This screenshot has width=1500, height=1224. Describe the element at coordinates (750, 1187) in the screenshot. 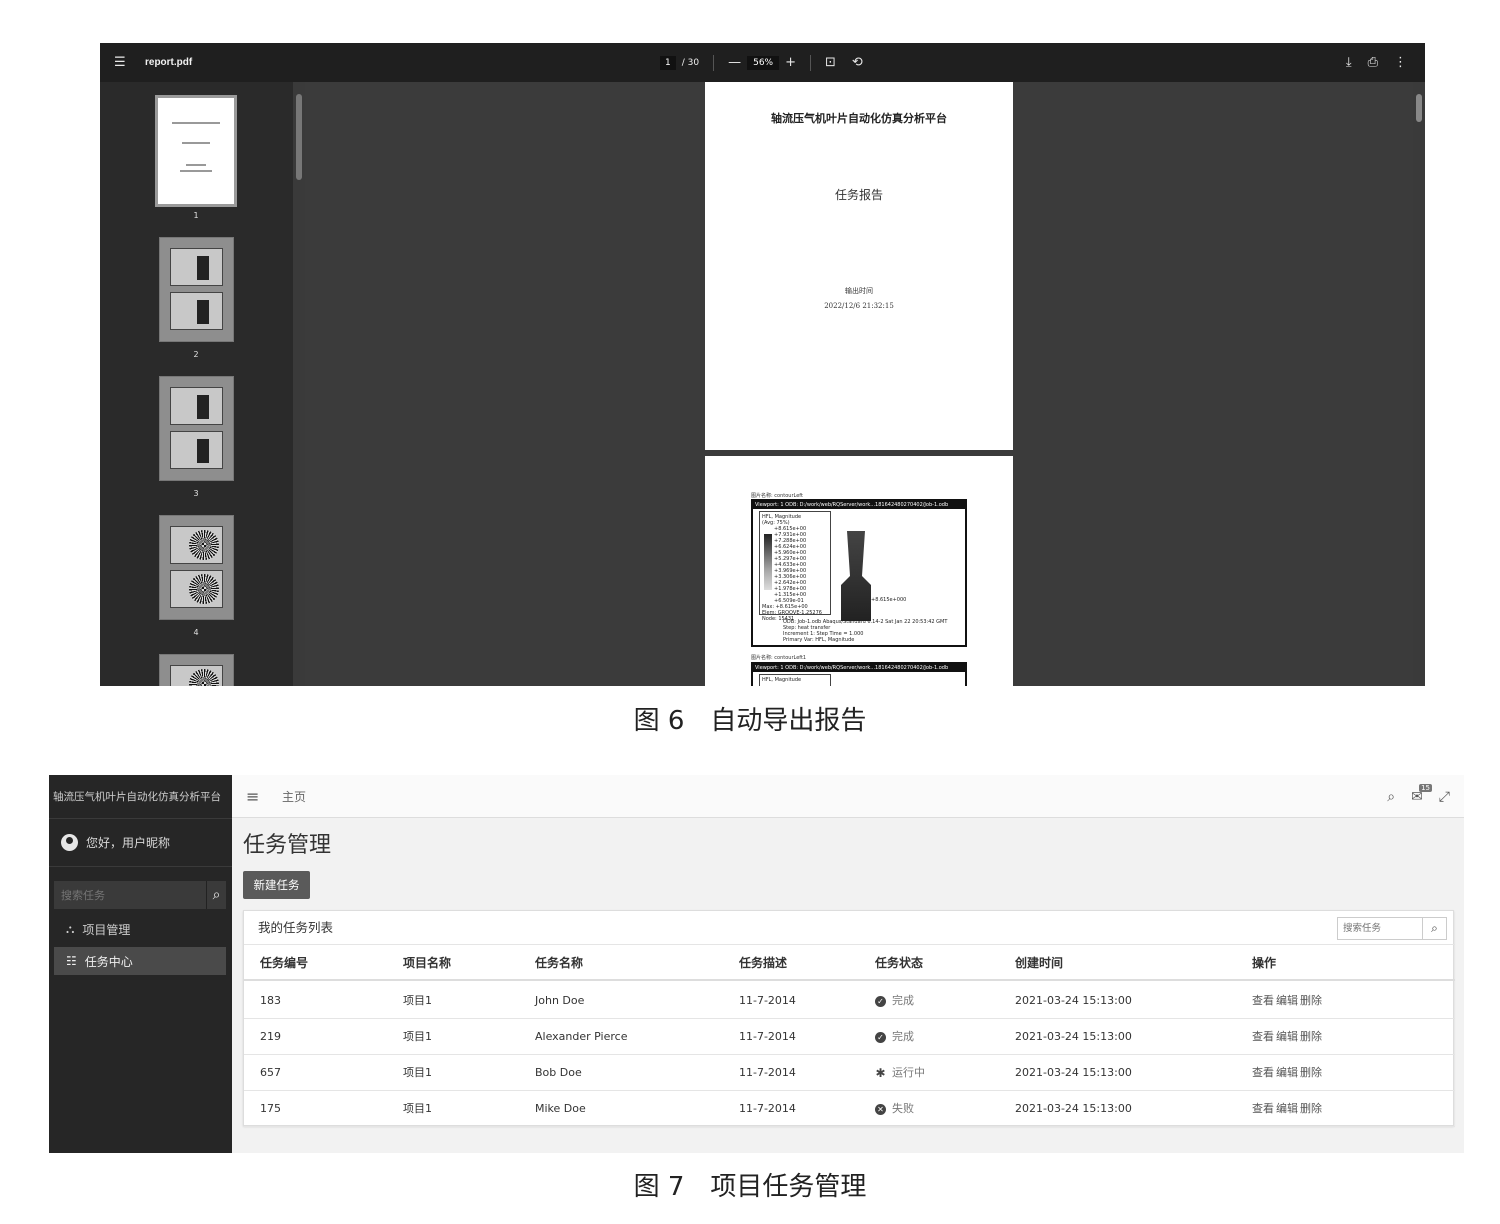

I see `figure-7-caption: 图 7 项目任务管理` at that location.